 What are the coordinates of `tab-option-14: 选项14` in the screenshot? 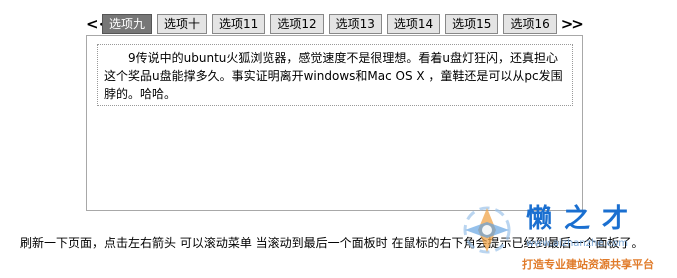 It's located at (413, 24).